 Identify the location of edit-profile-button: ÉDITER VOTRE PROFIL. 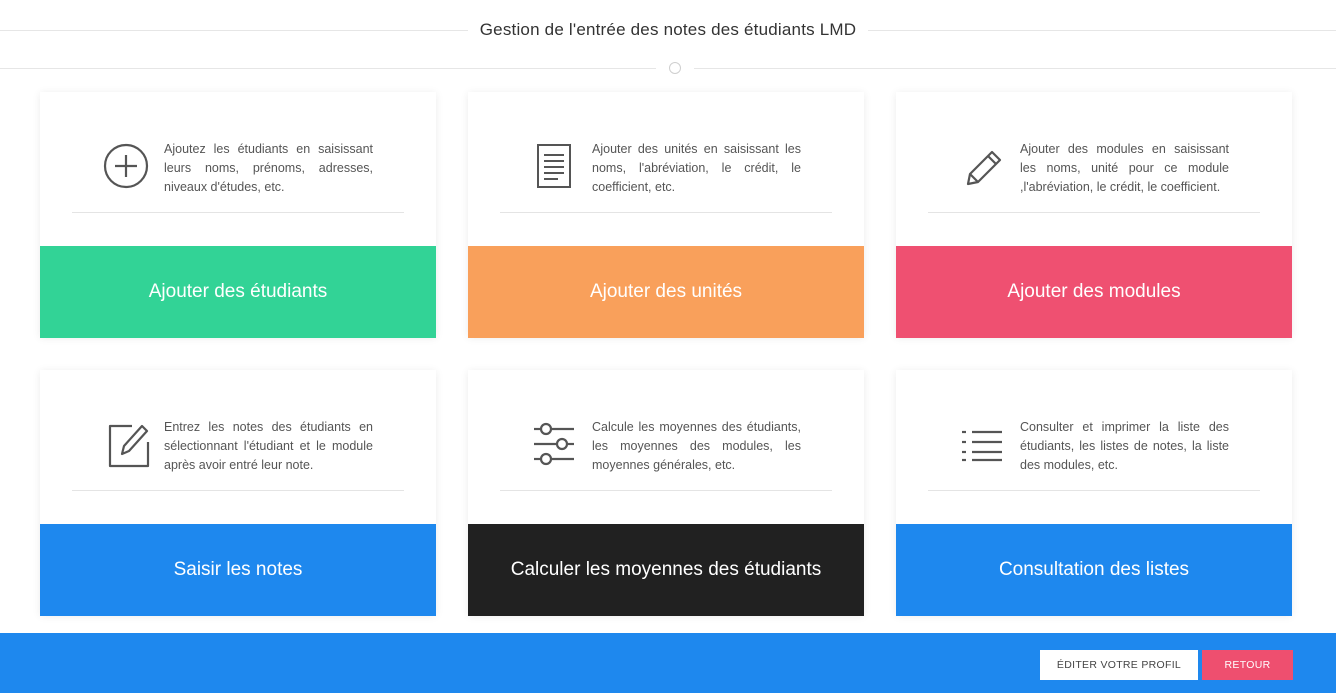
(1119, 665).